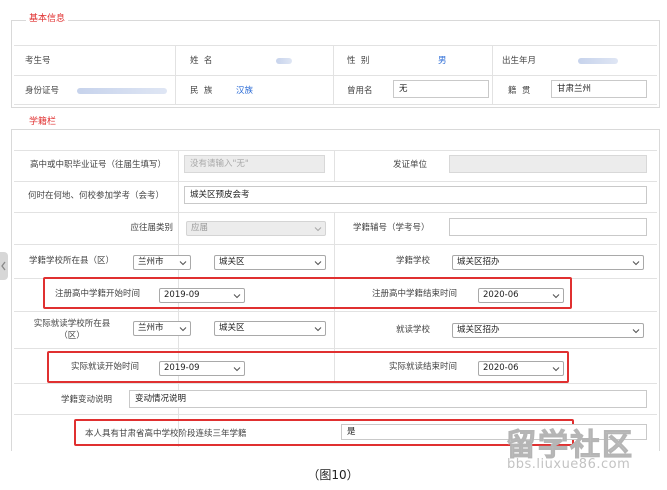  Describe the element at coordinates (256, 228) in the screenshot. I see `grad-type-select: 应届` at that location.